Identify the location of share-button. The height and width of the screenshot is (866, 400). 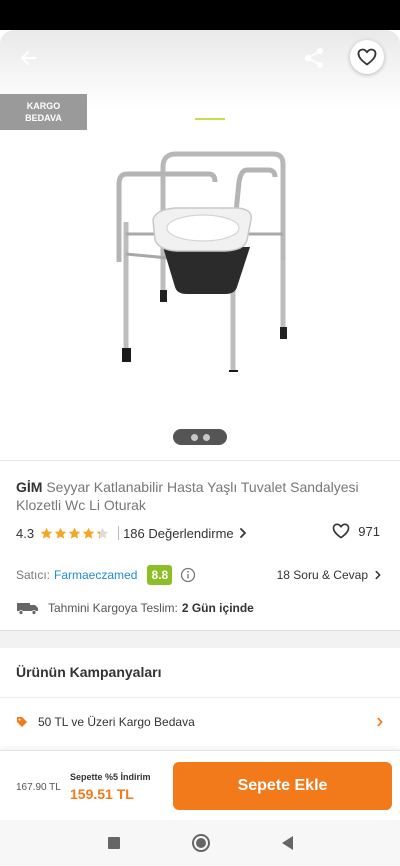
(314, 58).